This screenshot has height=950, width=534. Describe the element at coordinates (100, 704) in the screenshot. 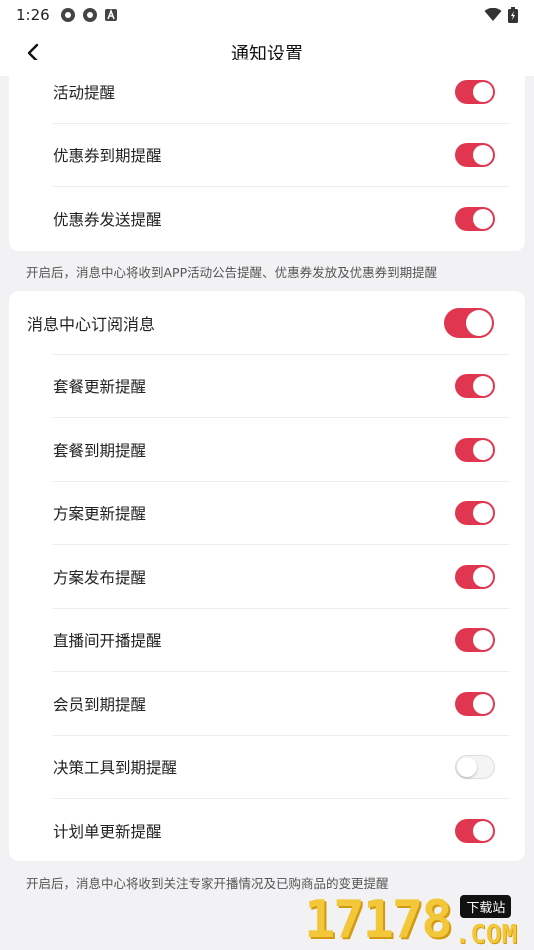

I see `setting-label: 会员到期提醒` at that location.